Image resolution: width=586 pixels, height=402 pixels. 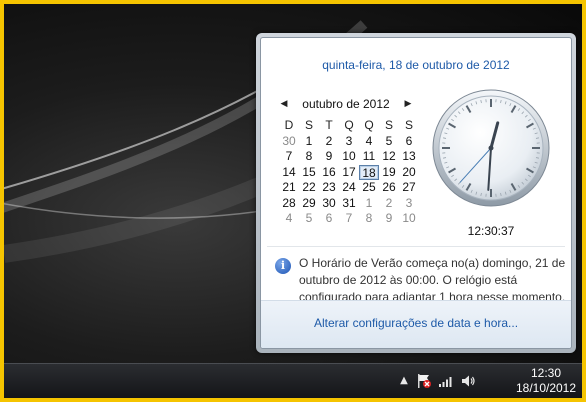 What do you see at coordinates (491, 231) in the screenshot?
I see `digital-time: 12:30:37` at bounding box center [491, 231].